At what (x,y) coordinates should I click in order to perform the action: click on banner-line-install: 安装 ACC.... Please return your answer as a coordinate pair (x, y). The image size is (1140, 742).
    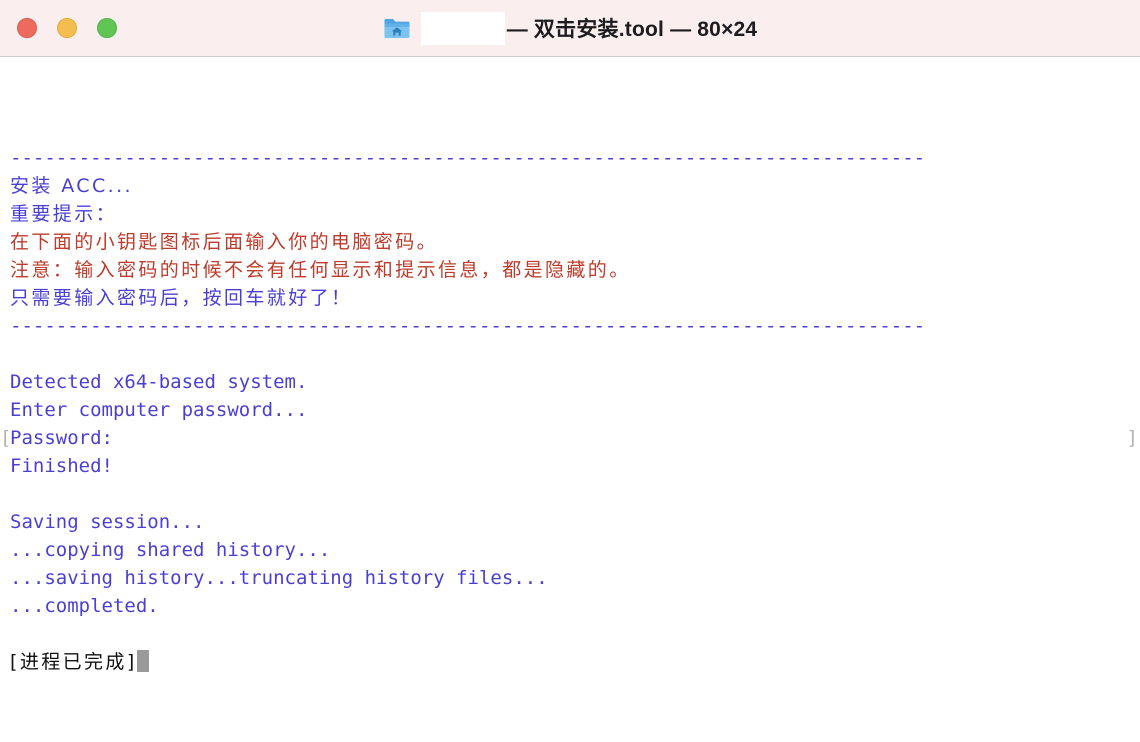
    Looking at the image, I should click on (71, 186).